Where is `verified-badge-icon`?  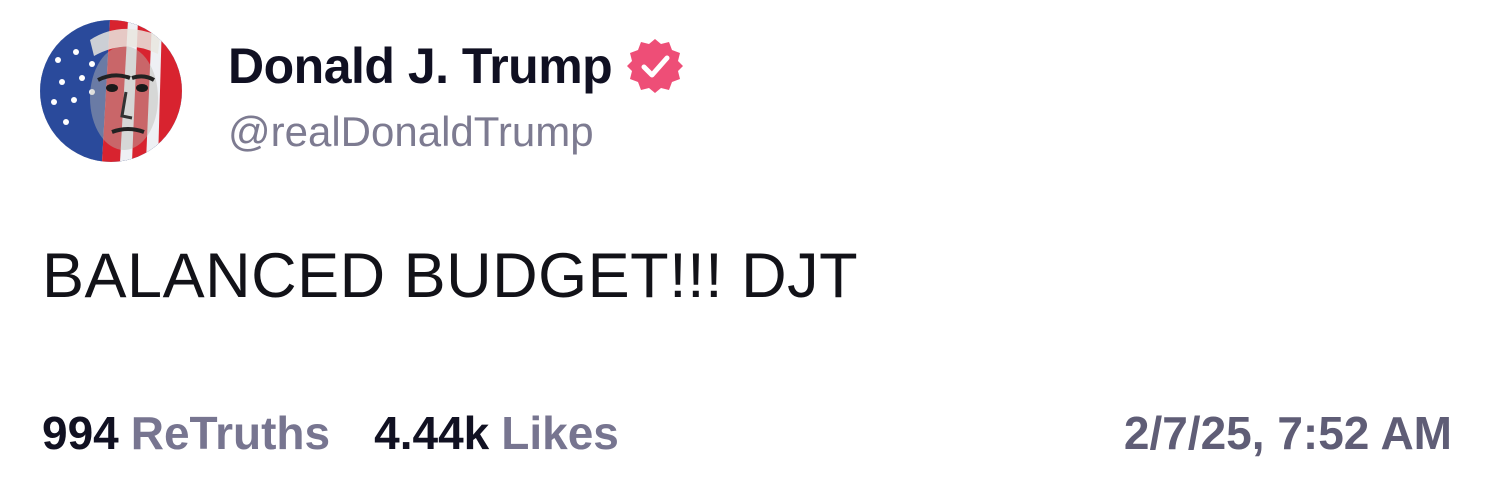 verified-badge-icon is located at coordinates (655, 66).